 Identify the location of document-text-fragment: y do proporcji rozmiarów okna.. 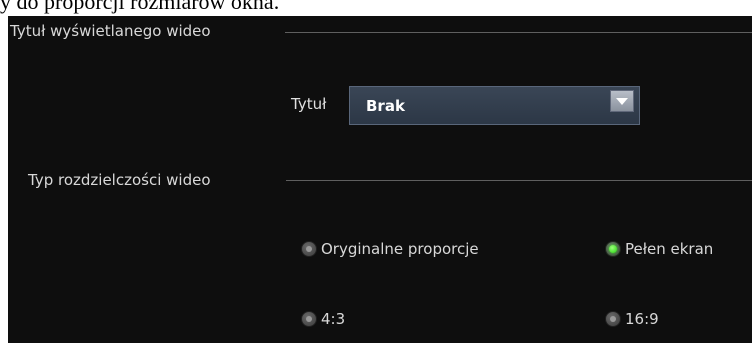
(140, 7).